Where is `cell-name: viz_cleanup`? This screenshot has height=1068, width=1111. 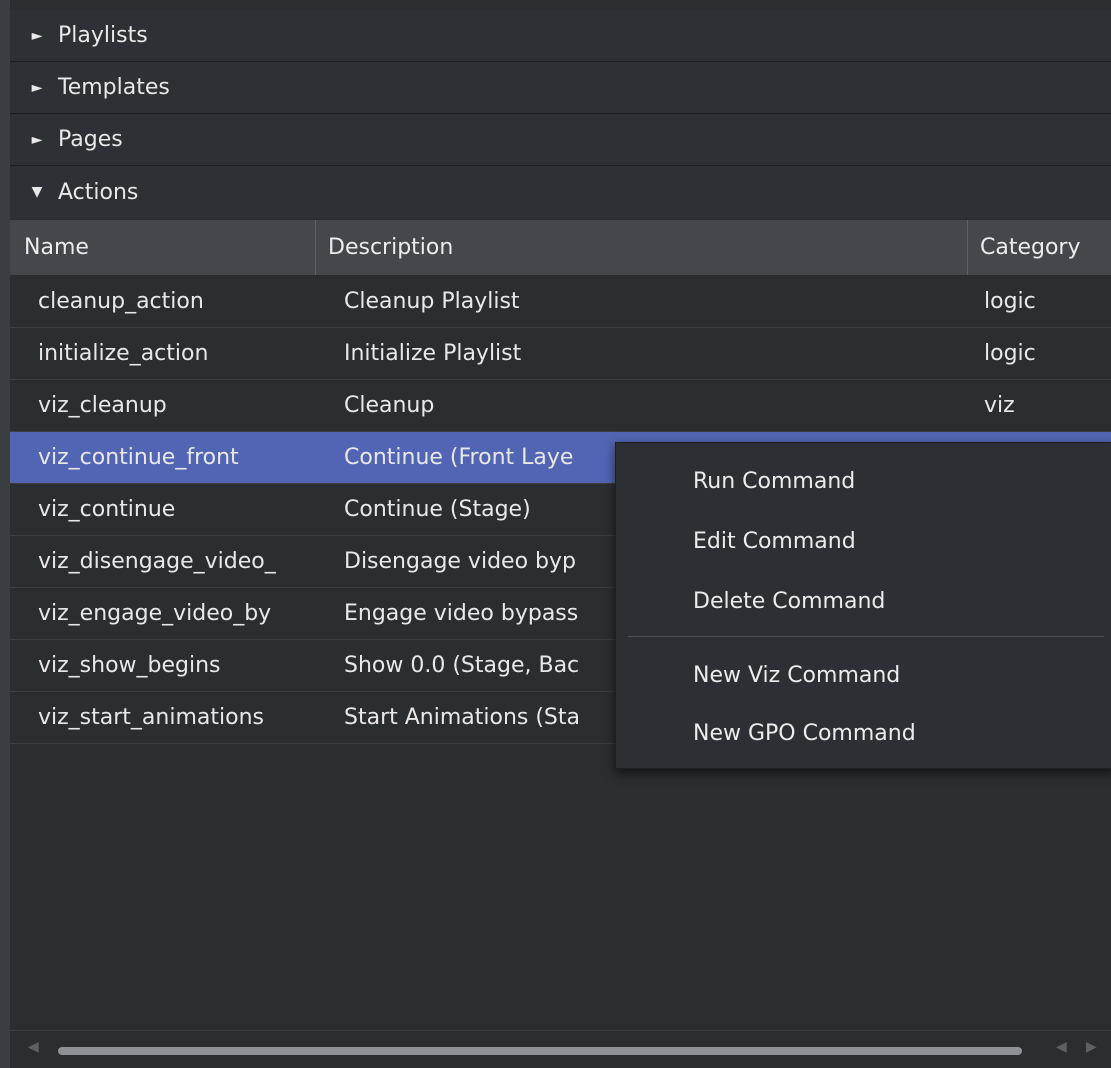
cell-name: viz_cleanup is located at coordinates (102, 405).